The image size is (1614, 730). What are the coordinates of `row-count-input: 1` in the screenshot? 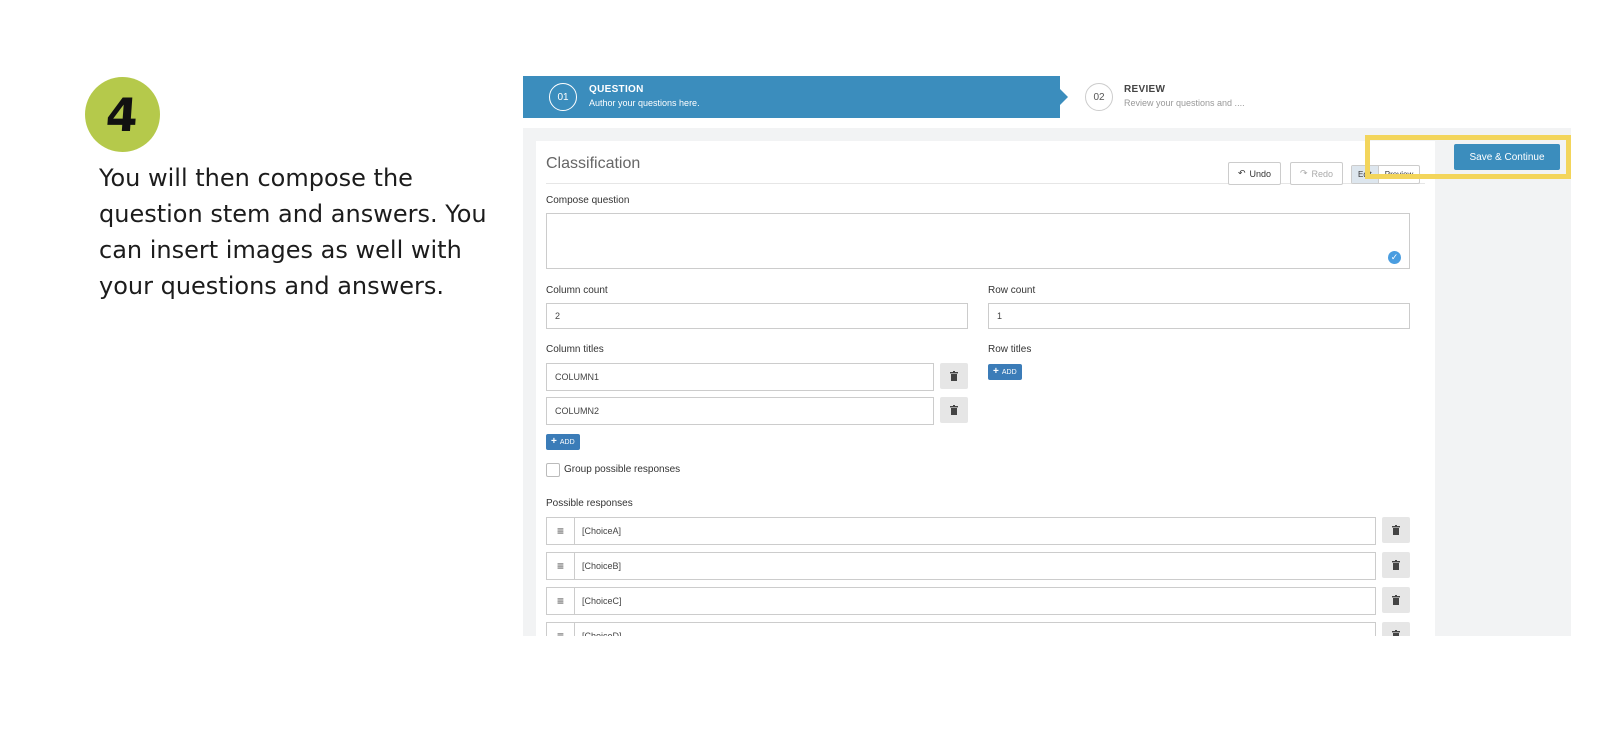 It's located at (1199, 316).